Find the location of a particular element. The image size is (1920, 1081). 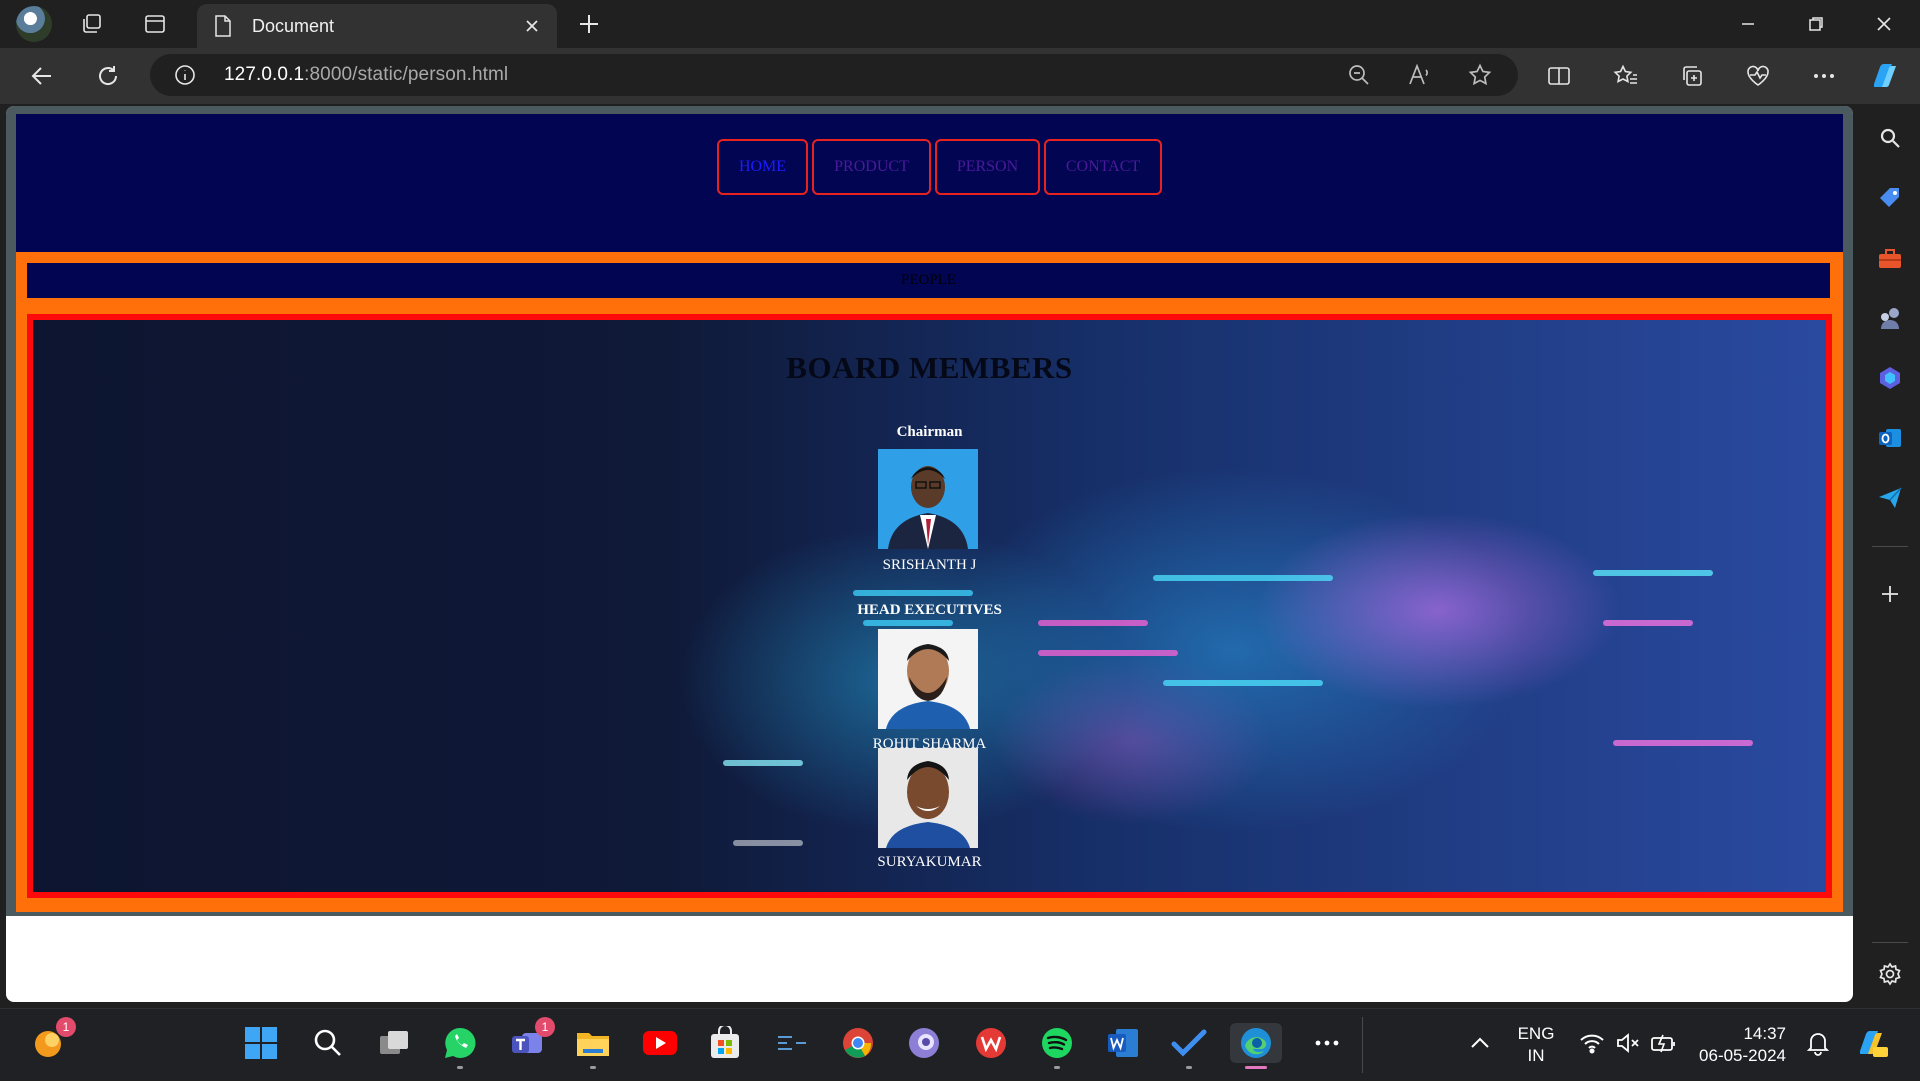

teams-badge: 1 is located at coordinates (545, 1027).